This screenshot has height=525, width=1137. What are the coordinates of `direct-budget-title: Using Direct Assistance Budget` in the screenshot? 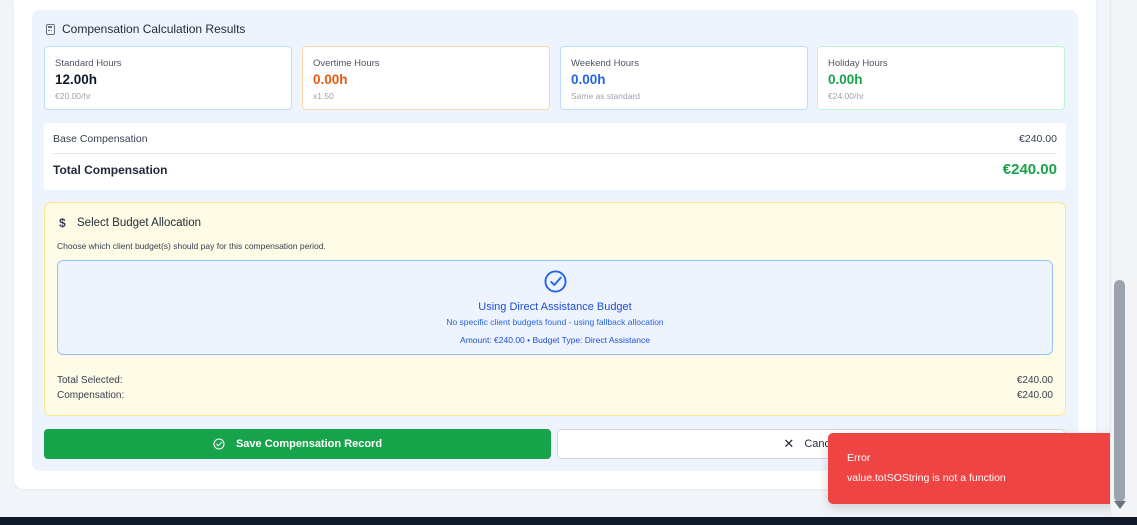 It's located at (555, 307).